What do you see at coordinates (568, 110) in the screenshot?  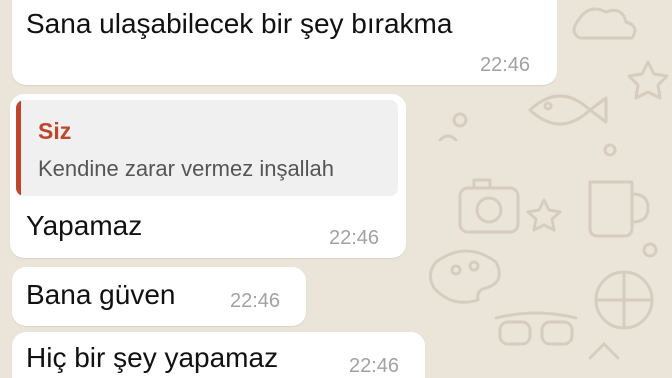 I see `fish-icon` at bounding box center [568, 110].